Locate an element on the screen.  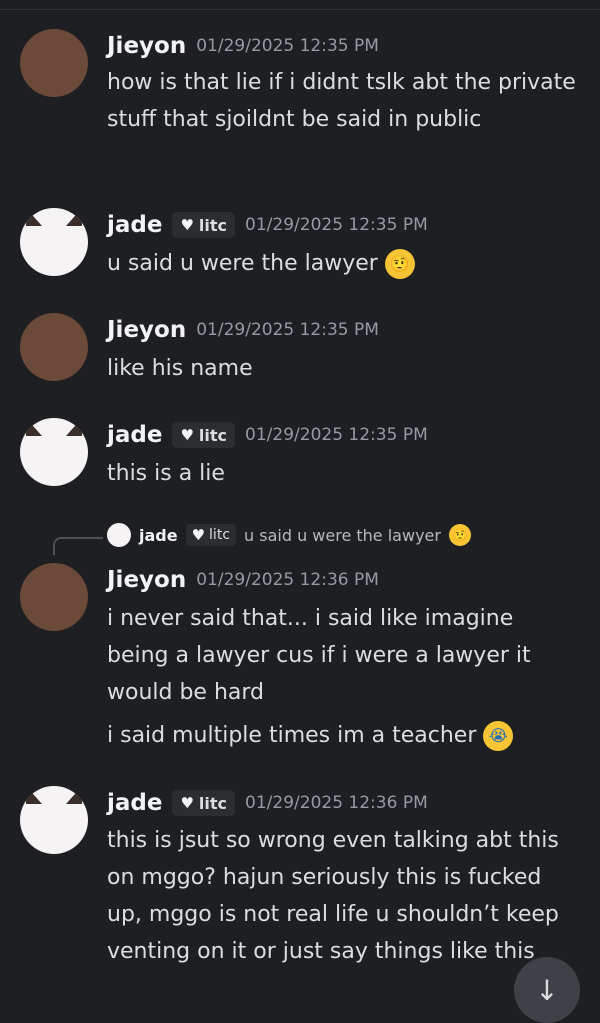
reply-author: jade is located at coordinates (158, 535).